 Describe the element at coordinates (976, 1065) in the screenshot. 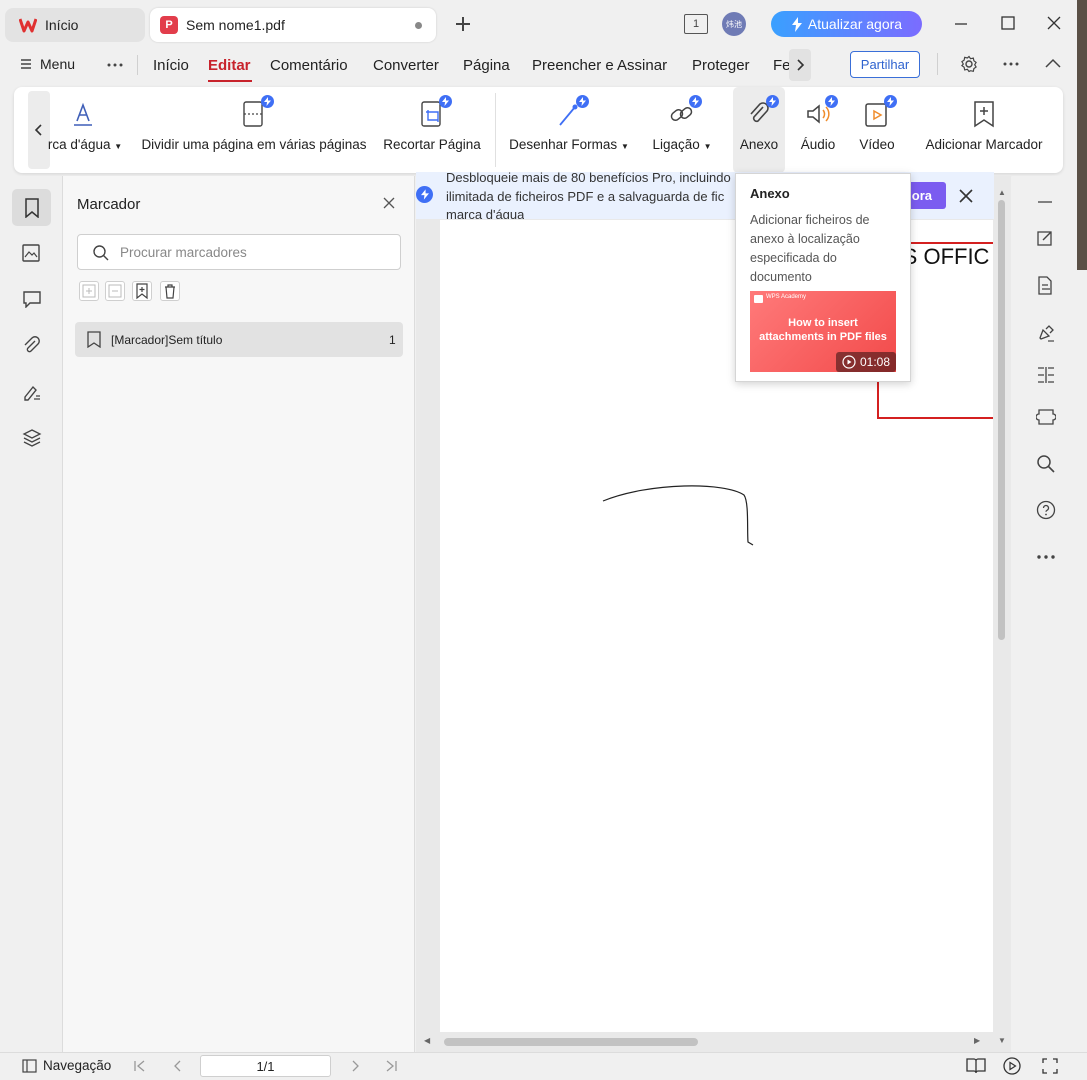

I see `reading-mode-icon` at that location.